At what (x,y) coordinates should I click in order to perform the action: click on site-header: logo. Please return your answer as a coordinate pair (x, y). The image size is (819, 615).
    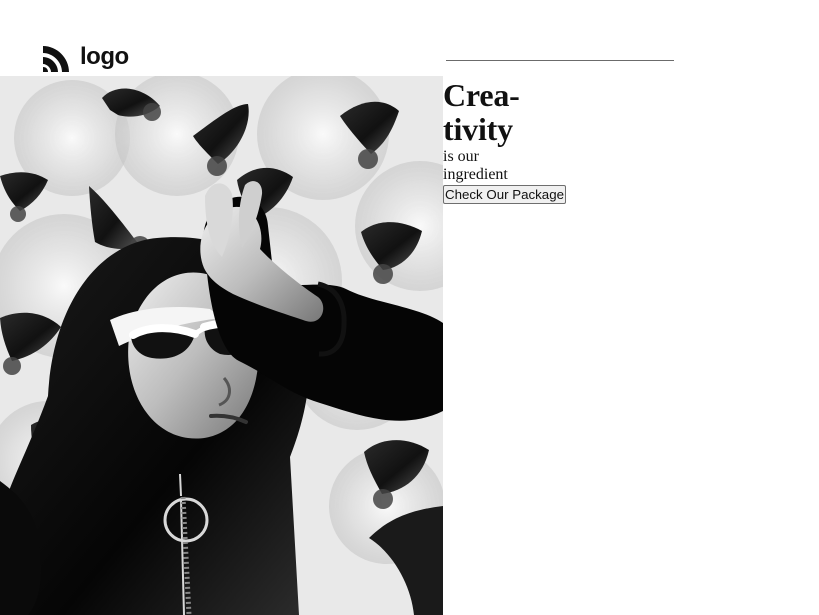
    Looking at the image, I should click on (409, 38).